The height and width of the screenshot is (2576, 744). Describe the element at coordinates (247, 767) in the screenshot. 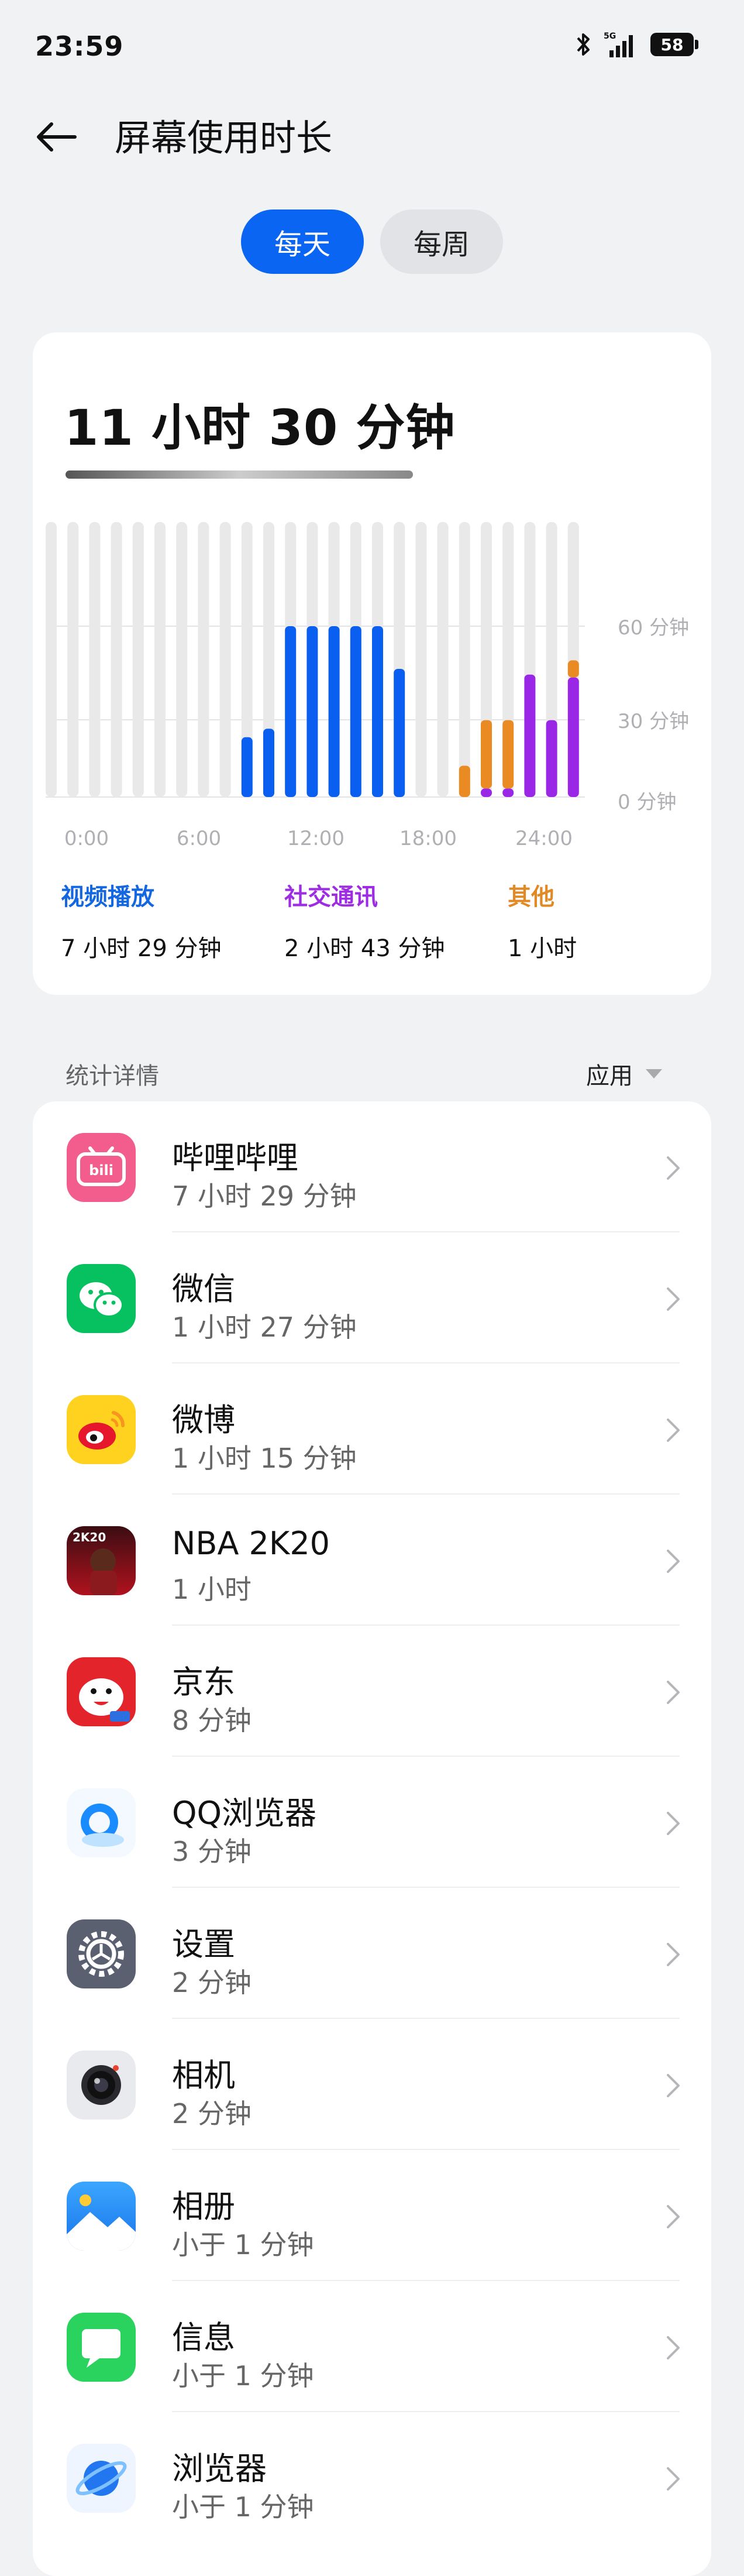

I see `bar-800-视频播放` at that location.